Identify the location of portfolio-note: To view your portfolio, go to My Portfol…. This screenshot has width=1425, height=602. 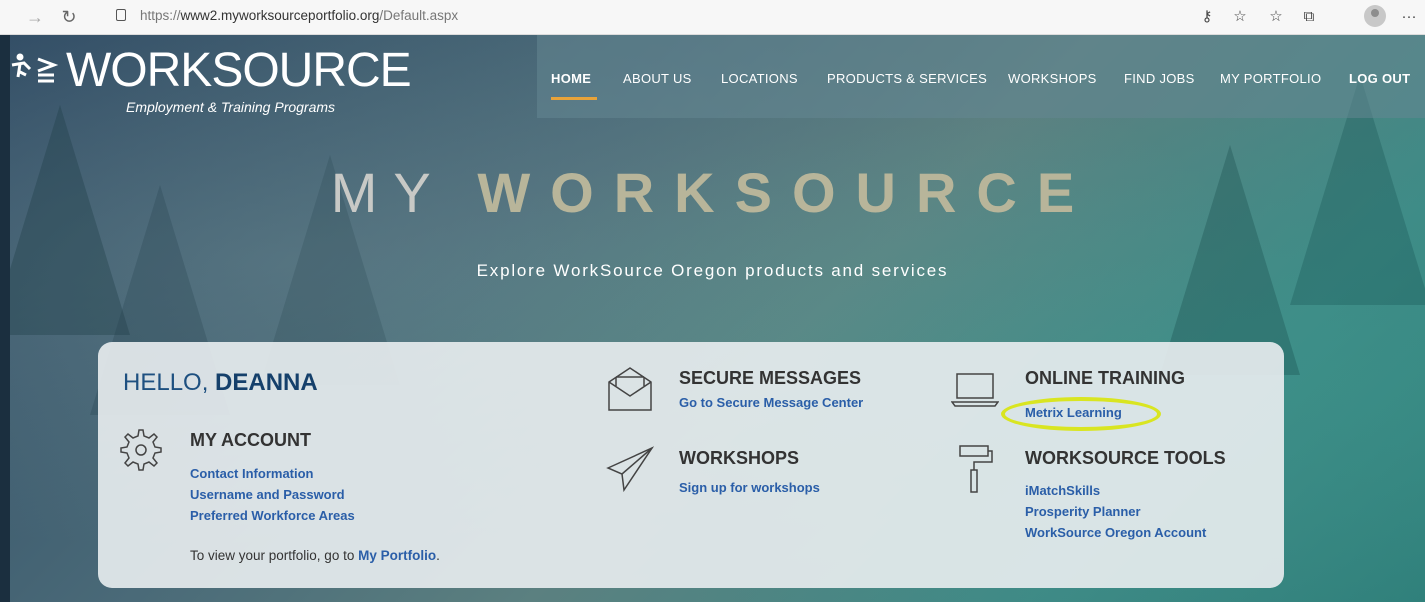
(315, 555).